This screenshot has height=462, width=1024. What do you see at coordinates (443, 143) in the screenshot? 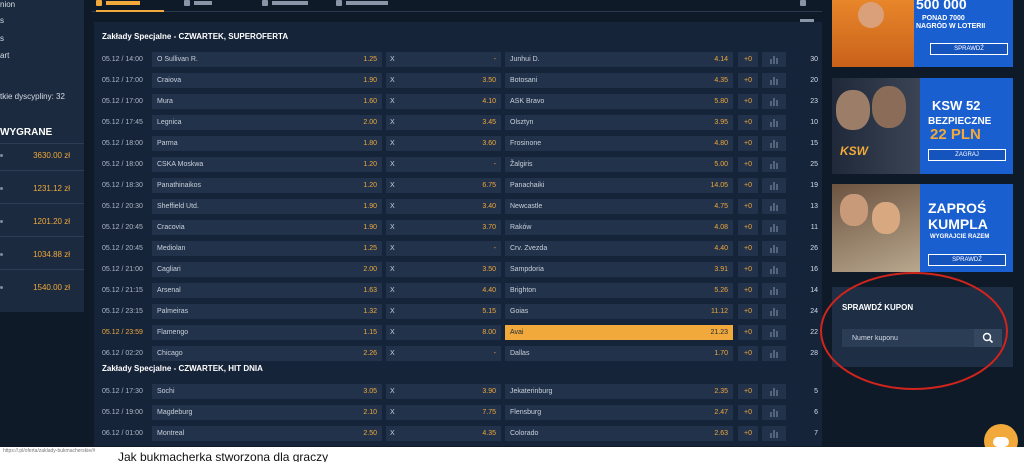
I see `draw-odd-button: X 3.60` at bounding box center [443, 143].